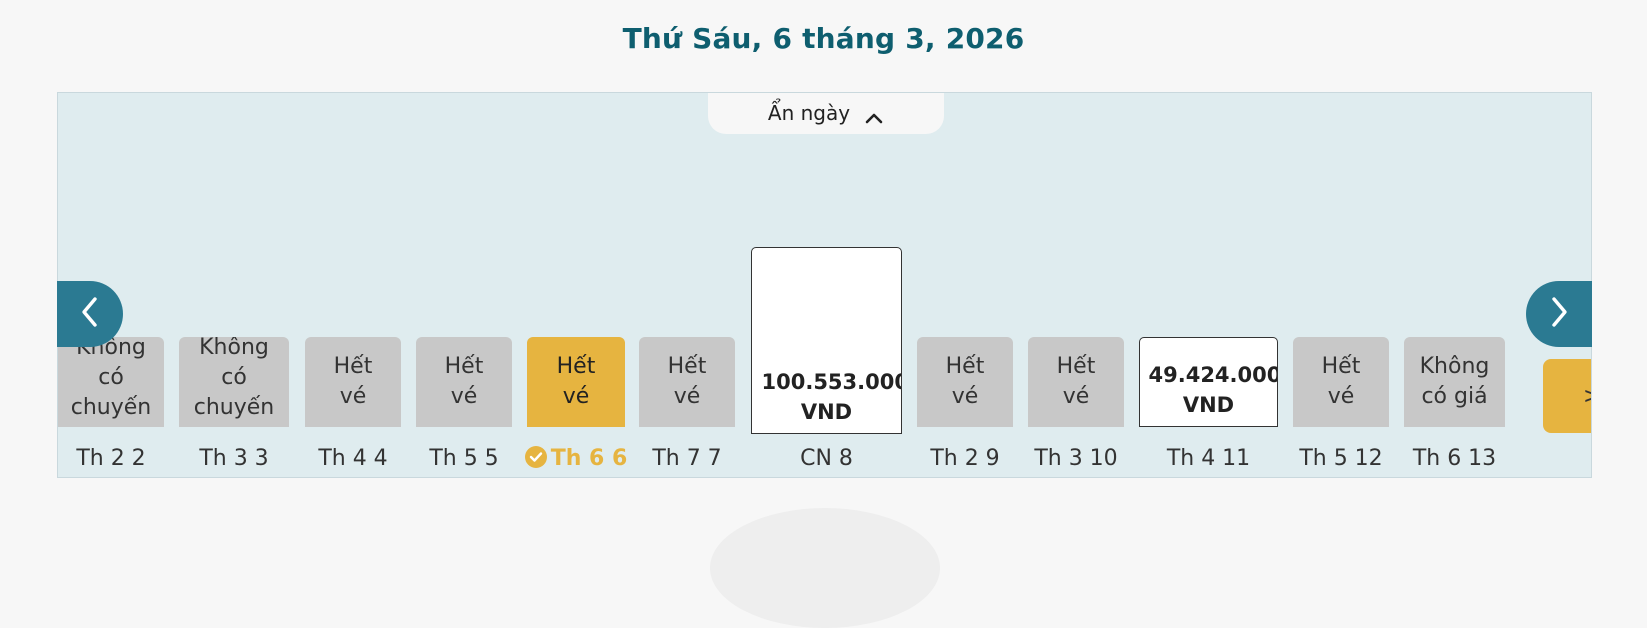 The height and width of the screenshot is (628, 1647). What do you see at coordinates (464, 458) in the screenshot?
I see `day-label: Th 5 5` at bounding box center [464, 458].